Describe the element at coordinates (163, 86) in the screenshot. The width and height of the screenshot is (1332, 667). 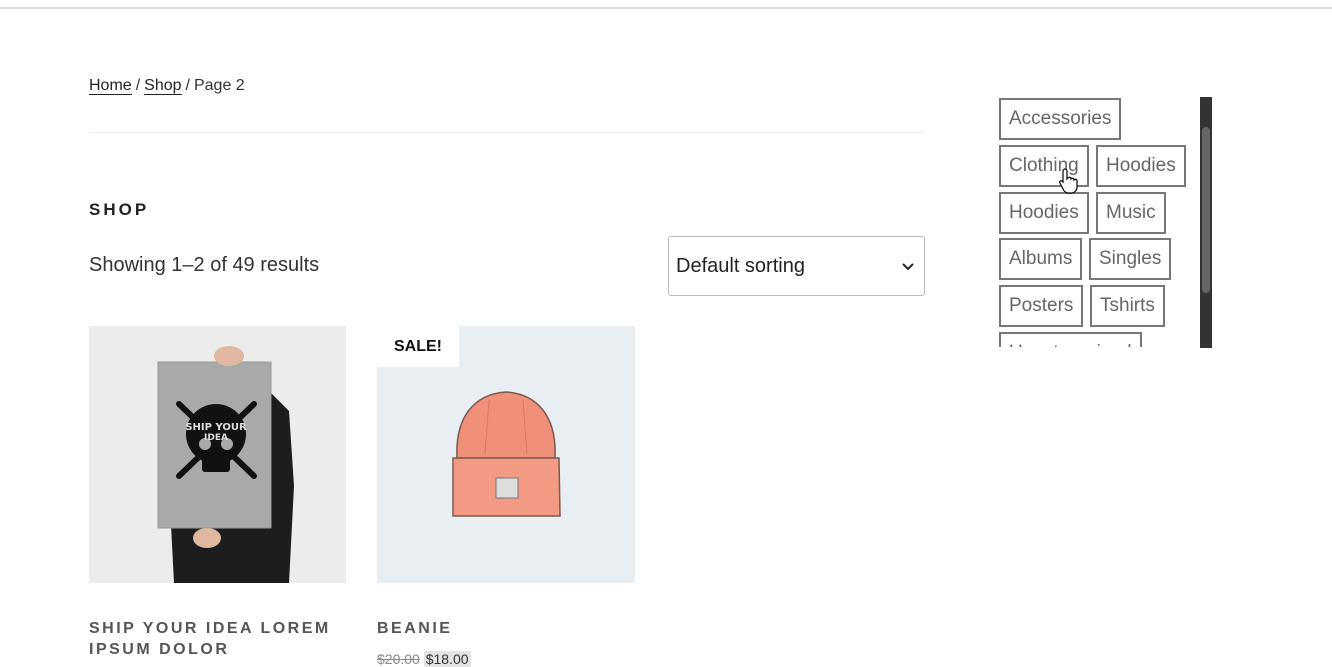
I see `breadcrumb-shop-link: Shop` at that location.